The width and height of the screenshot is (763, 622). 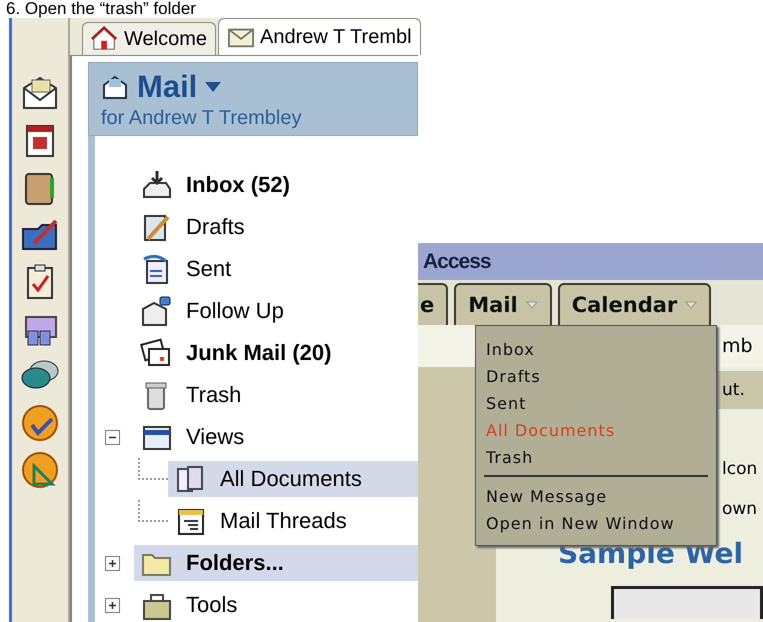 What do you see at coordinates (740, 510) in the screenshot?
I see `text-fragment: own` at bounding box center [740, 510].